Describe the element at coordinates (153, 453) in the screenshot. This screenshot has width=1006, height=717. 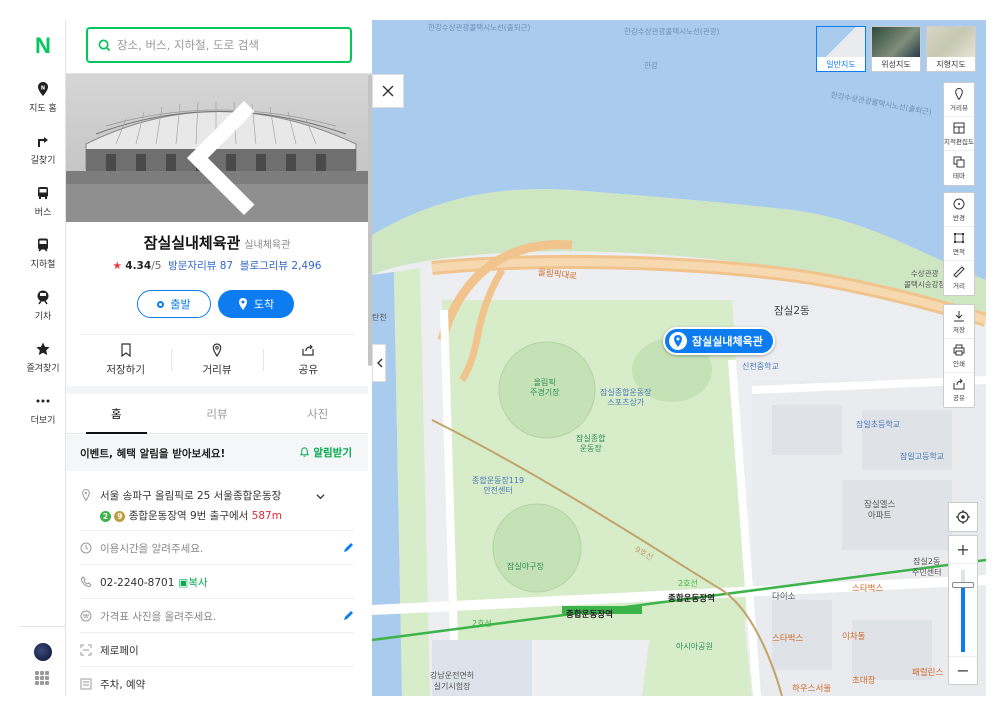
I see `event-text: 이벤트, 혜택 알림을 받아보세요!` at that location.